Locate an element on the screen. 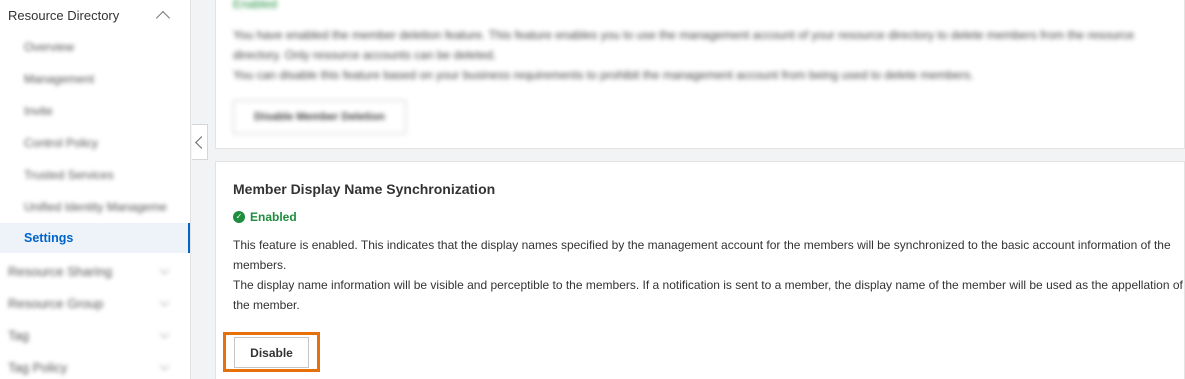 This screenshot has width=1185, height=379. sidebar-item-management: Management is located at coordinates (95, 79).